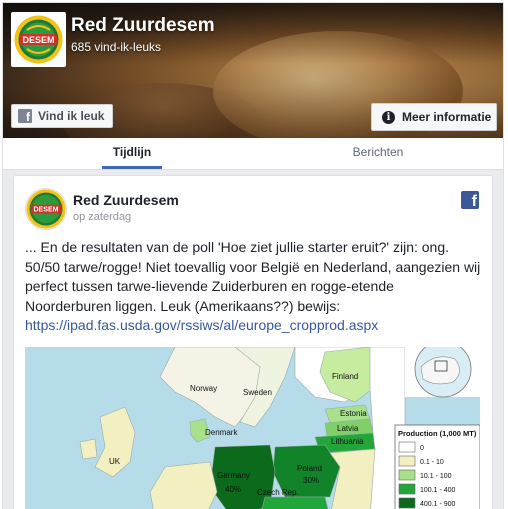 This screenshot has width=508, height=509. What do you see at coordinates (447, 117) in the screenshot?
I see `more-info-label: Meer informatie` at bounding box center [447, 117].